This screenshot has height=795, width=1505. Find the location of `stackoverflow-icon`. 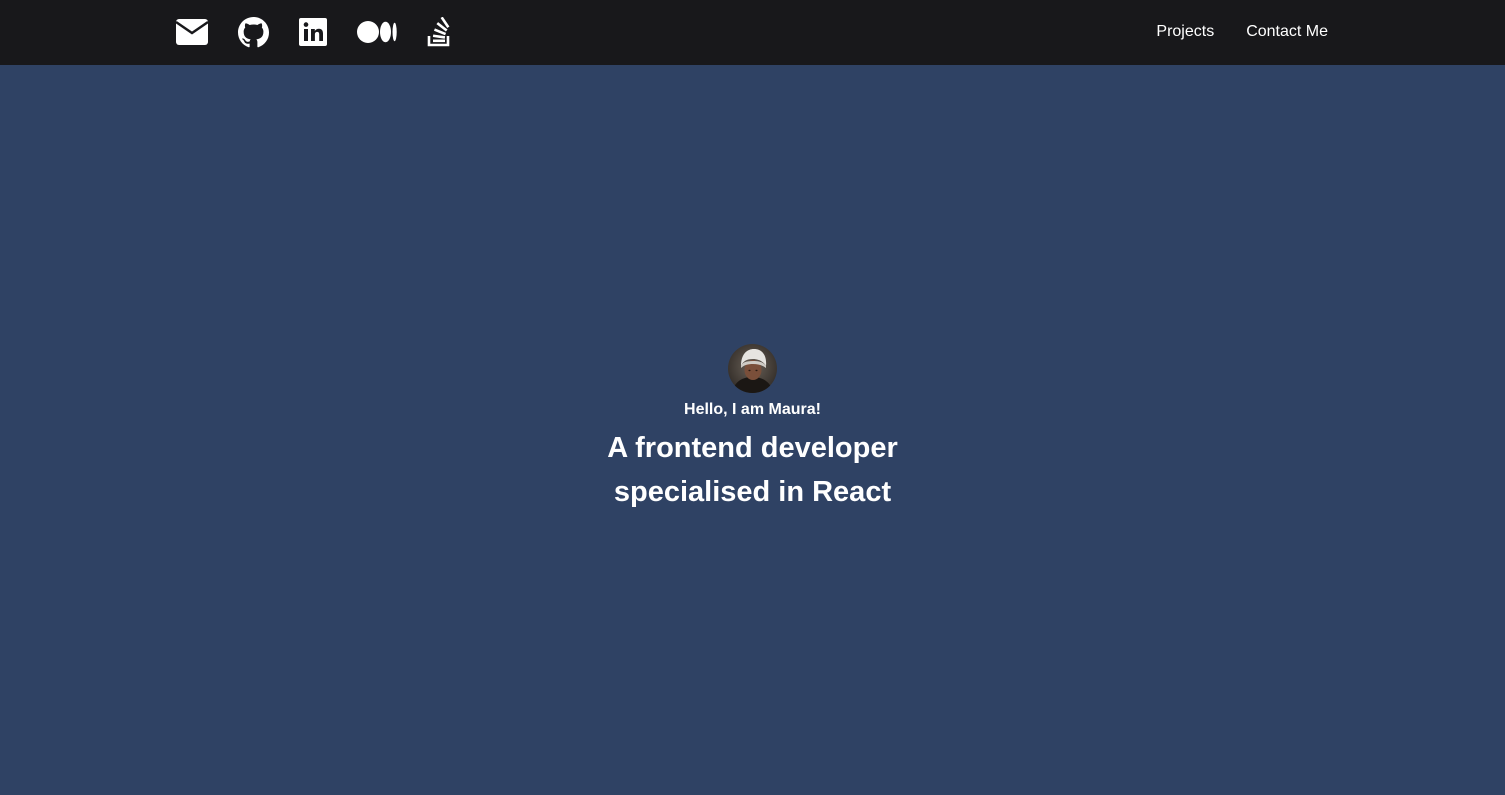

stackoverflow-icon is located at coordinates (438, 32).